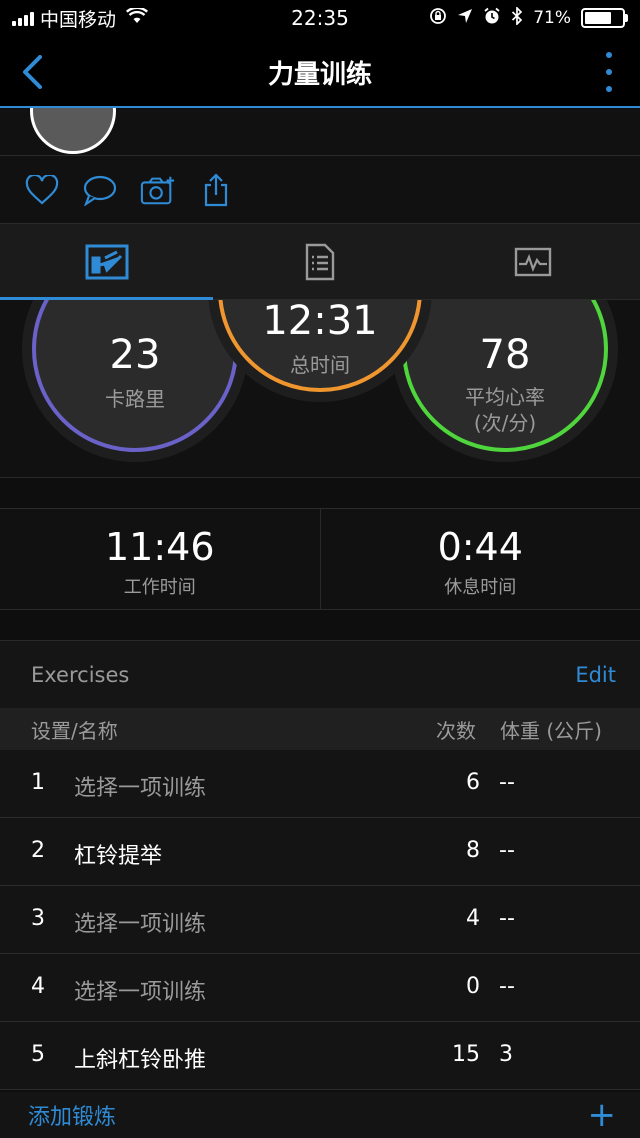 The width and height of the screenshot is (640, 1138). I want to click on work-time-value: 11:46, so click(159, 547).